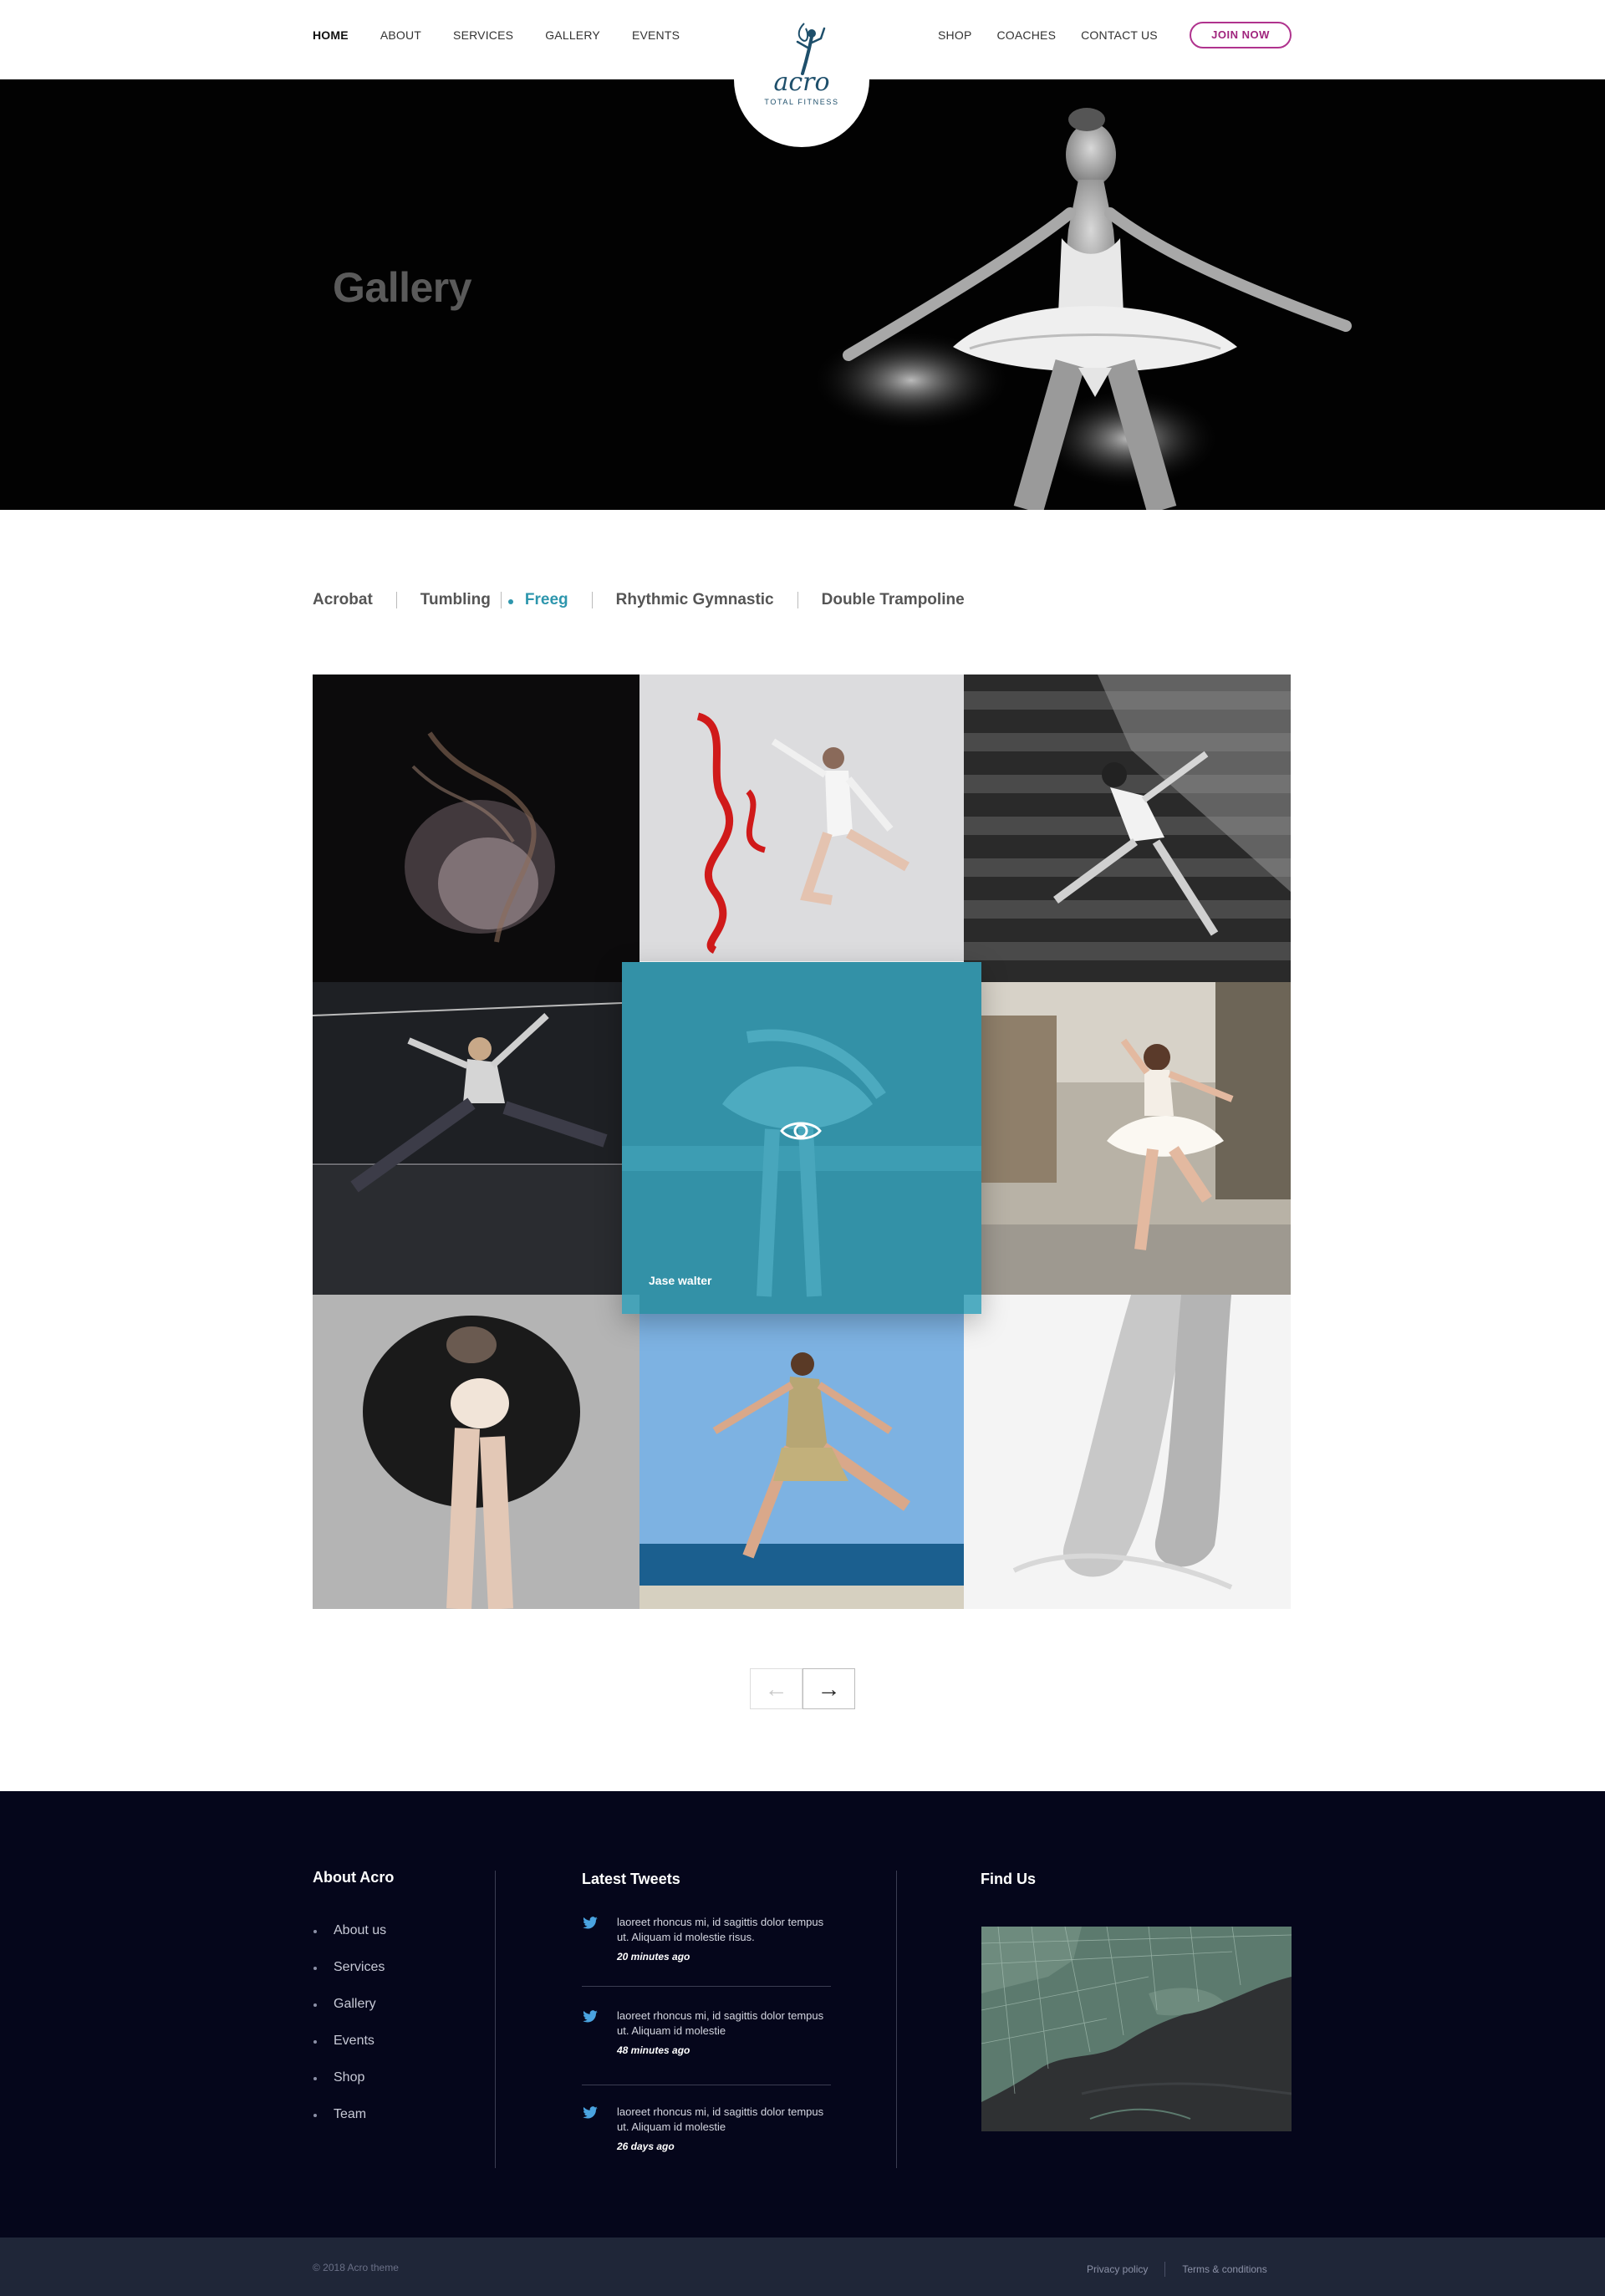 The height and width of the screenshot is (2296, 1605). What do you see at coordinates (349, 1978) in the screenshot?
I see `footer-link-services: Services` at bounding box center [349, 1978].